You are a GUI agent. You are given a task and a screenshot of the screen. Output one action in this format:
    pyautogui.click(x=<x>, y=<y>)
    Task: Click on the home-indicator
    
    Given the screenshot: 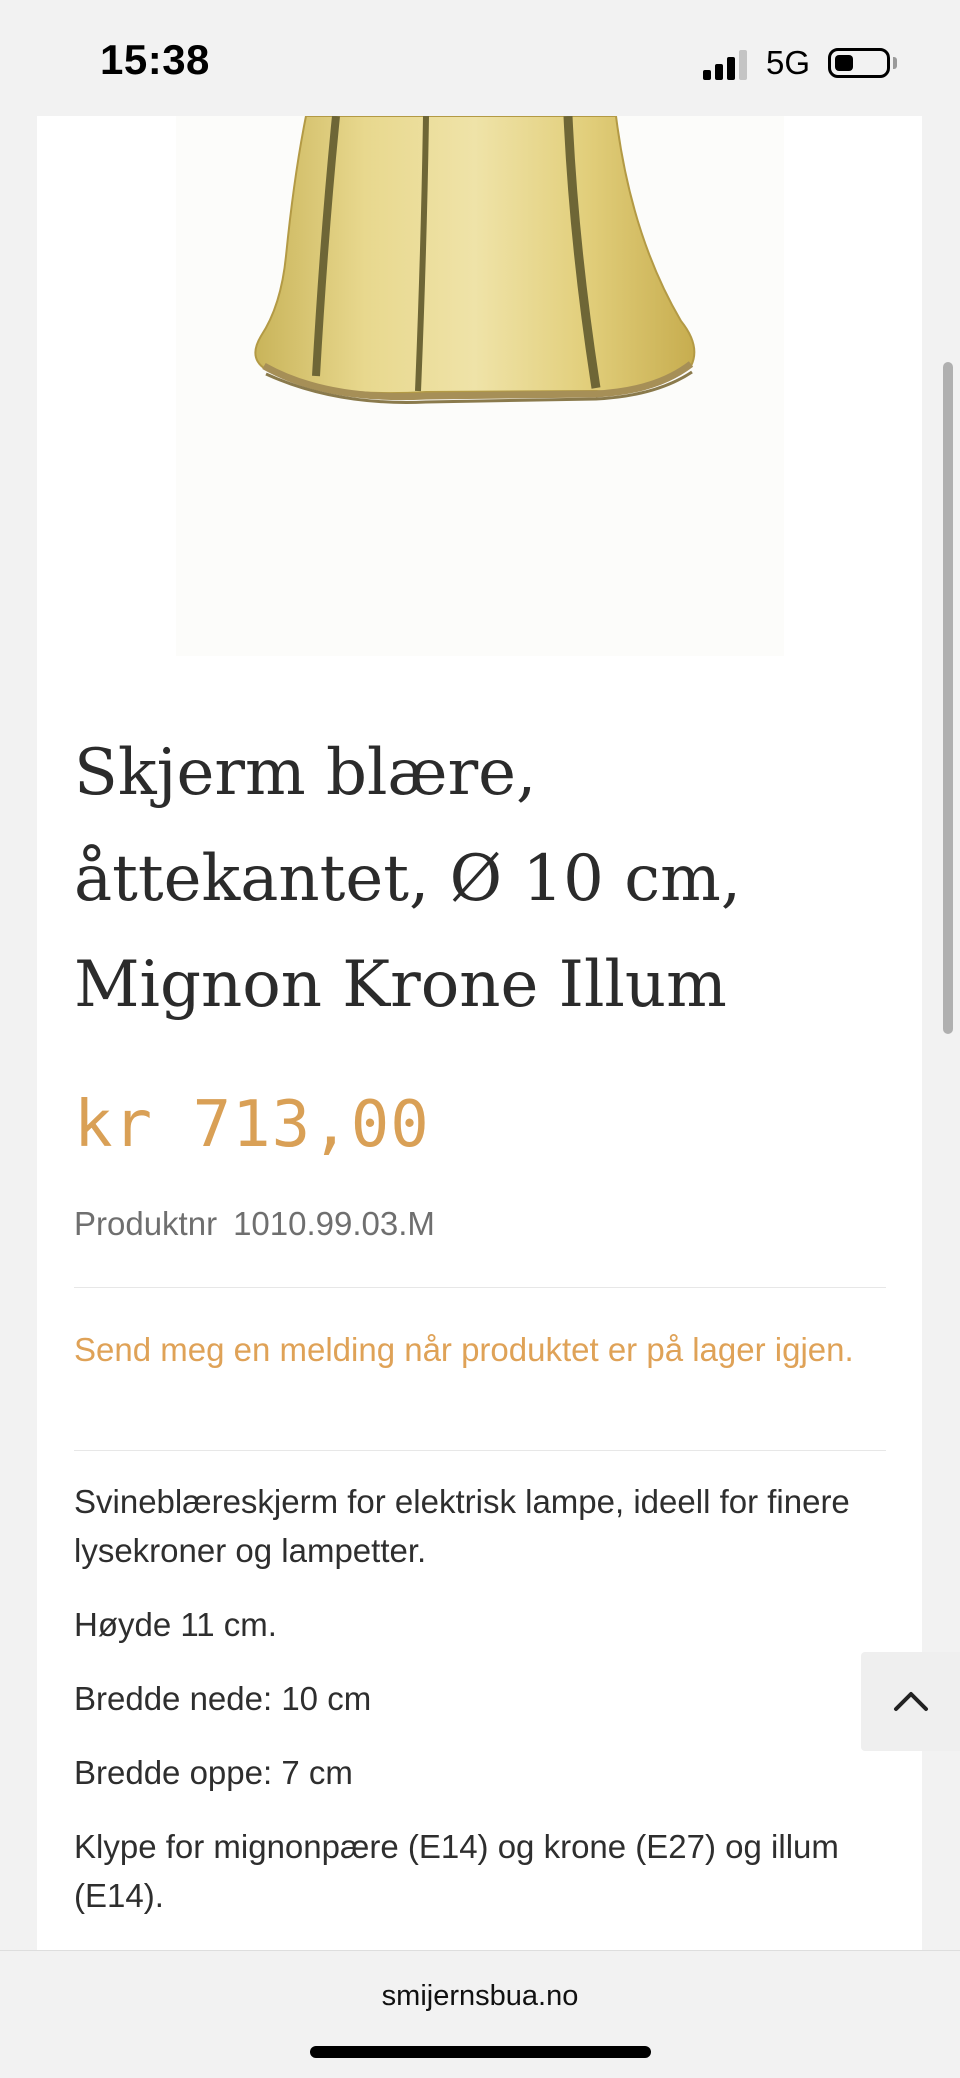 What is the action you would take?
    pyautogui.click(x=480, y=2052)
    